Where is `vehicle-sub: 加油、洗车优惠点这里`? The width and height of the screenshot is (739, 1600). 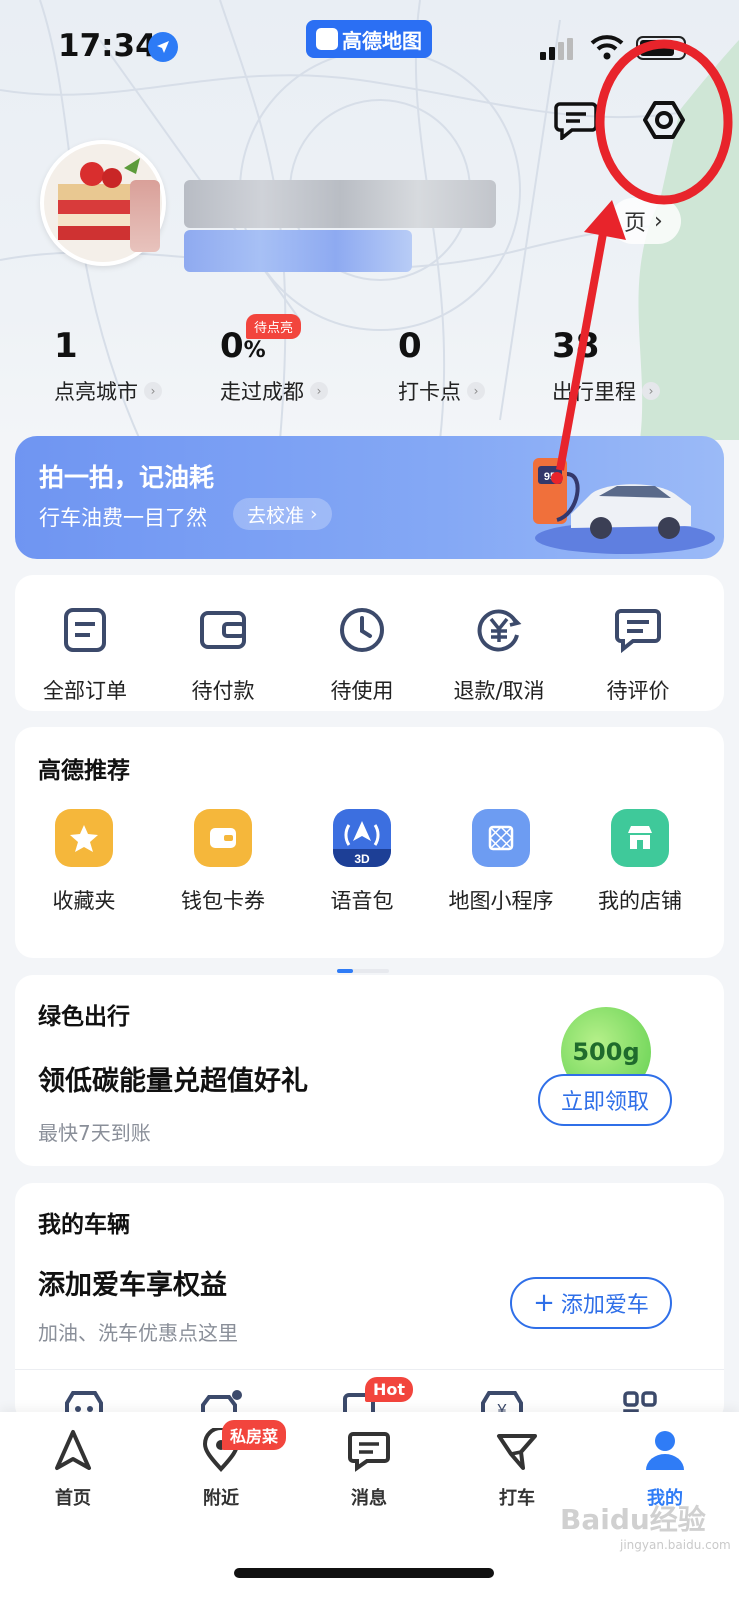 vehicle-sub: 加油、洗车优惠点这里 is located at coordinates (138, 1333).